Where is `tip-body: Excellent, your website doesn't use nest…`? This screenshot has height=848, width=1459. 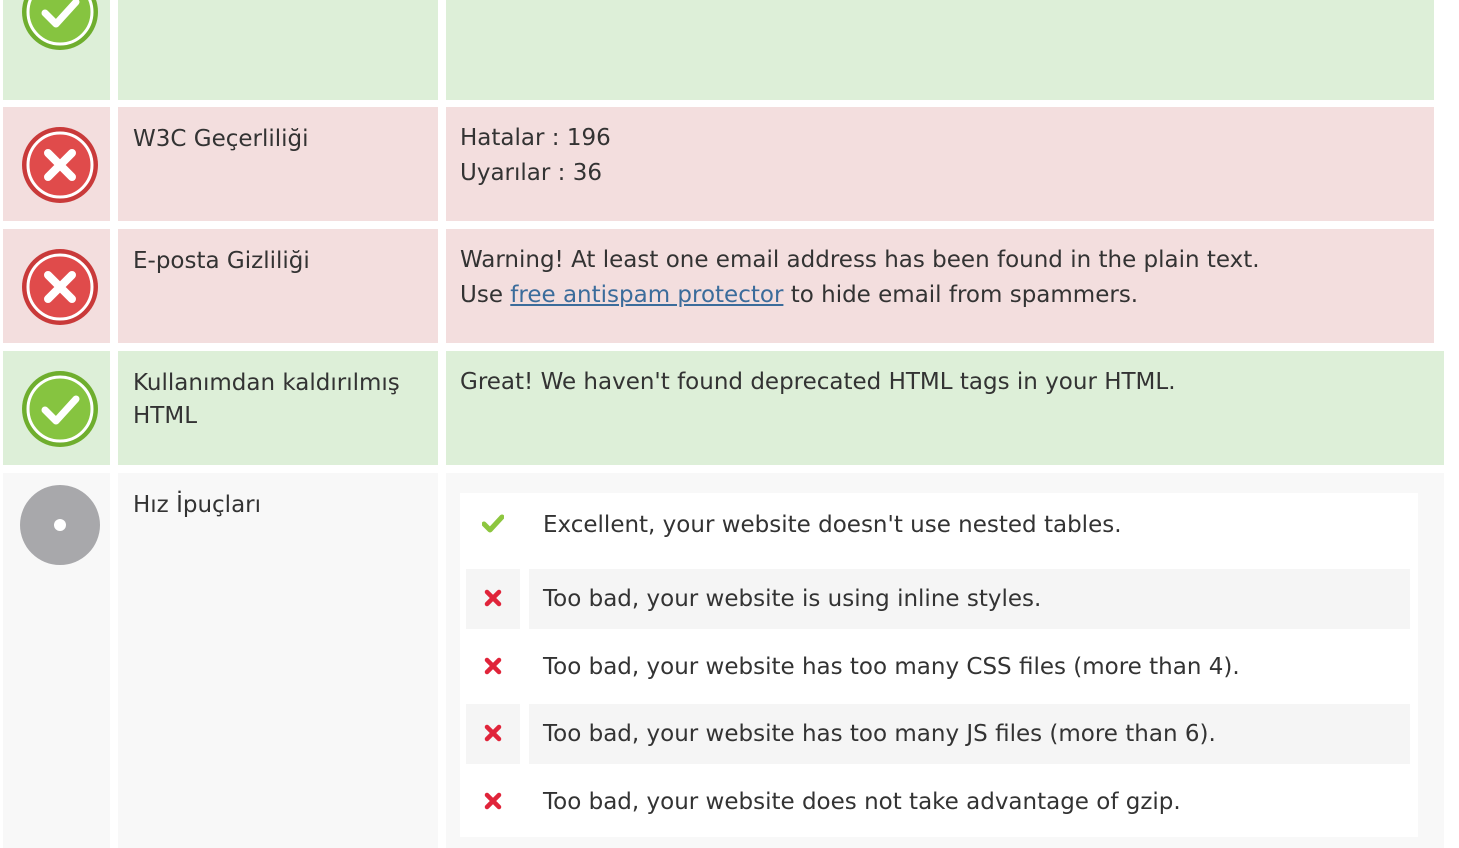 tip-body: Excellent, your website doesn't use nest… is located at coordinates (969, 525).